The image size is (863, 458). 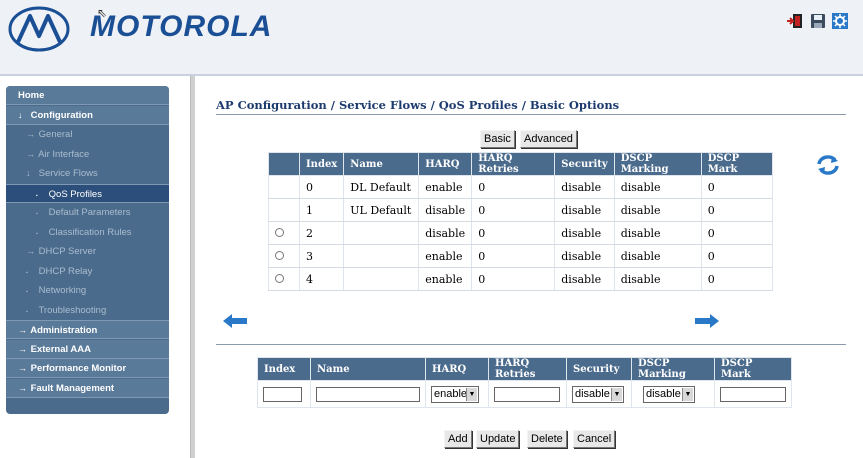 I want to click on refresh-icon, so click(x=828, y=165).